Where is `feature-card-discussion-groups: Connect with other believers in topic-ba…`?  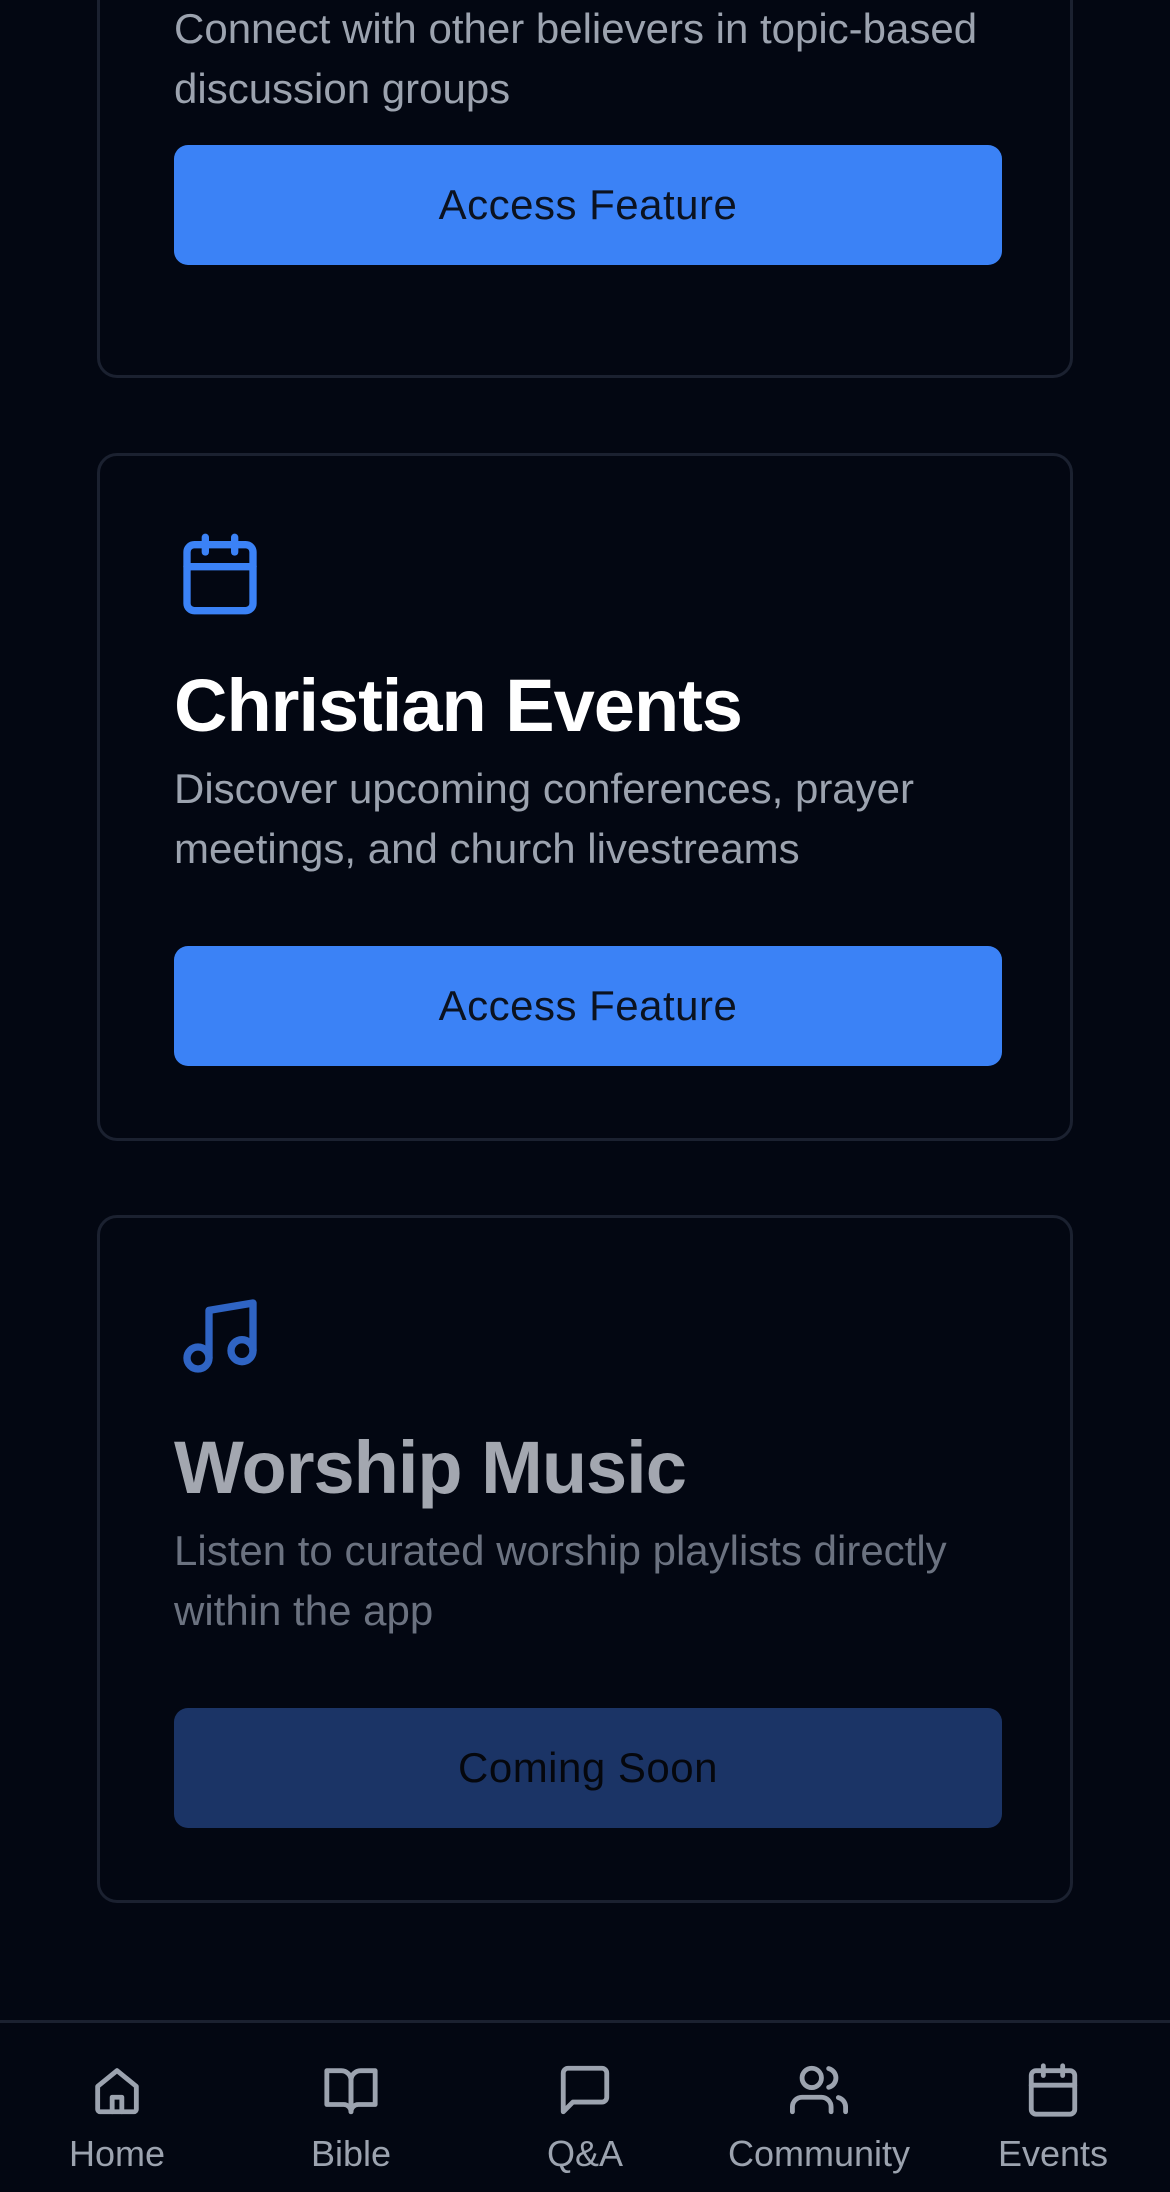
feature-card-discussion-groups: Connect with other believers in topic-ba… is located at coordinates (585, 189).